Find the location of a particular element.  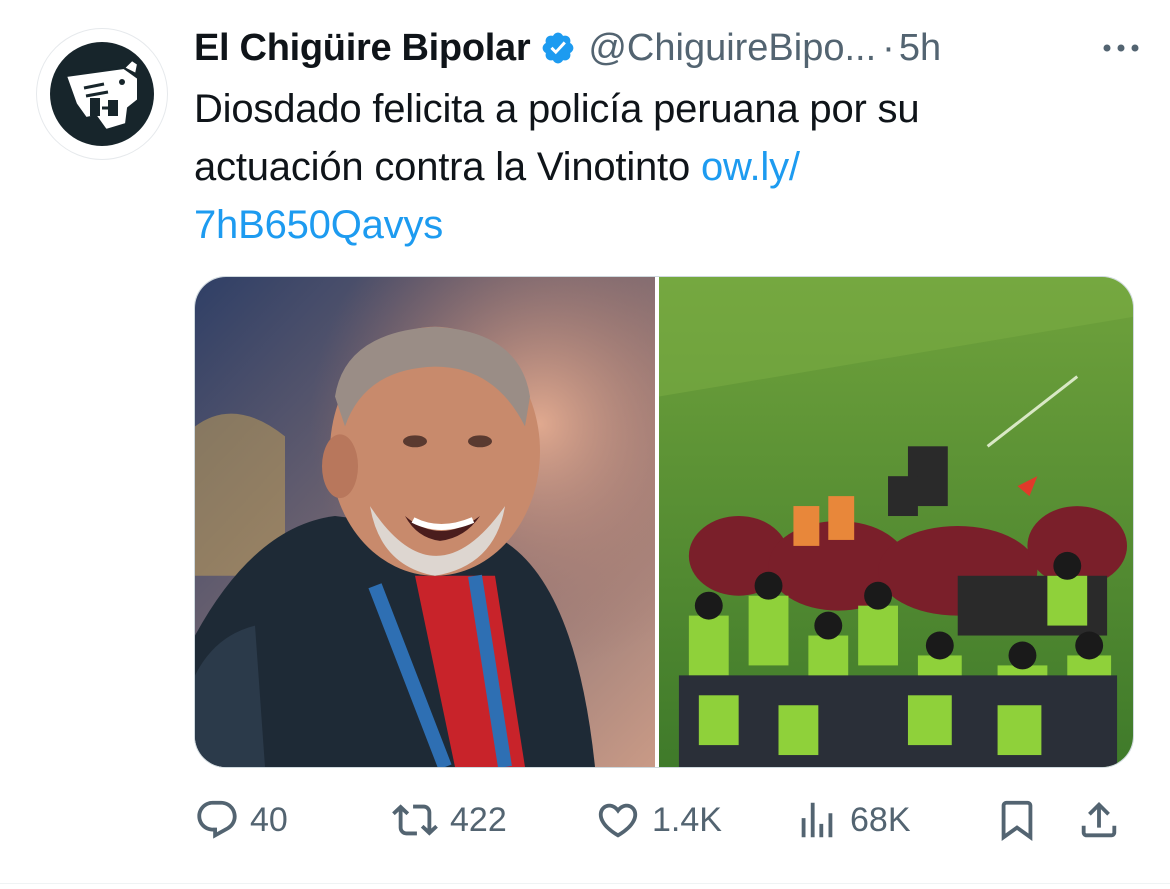

tweet-actions: 40 422 1.4K 68K is located at coordinates (669, 820).